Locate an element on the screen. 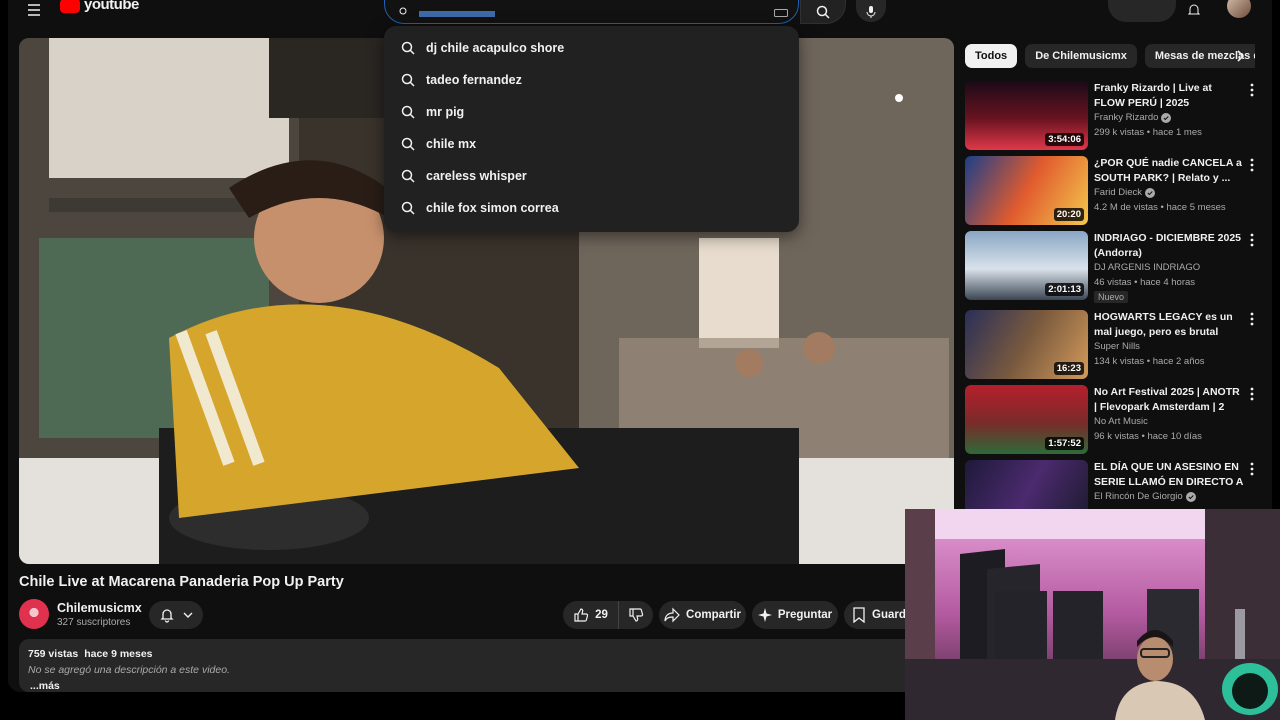 This screenshot has width=1280, height=720. upload-age: hace 9 meses is located at coordinates (118, 654).